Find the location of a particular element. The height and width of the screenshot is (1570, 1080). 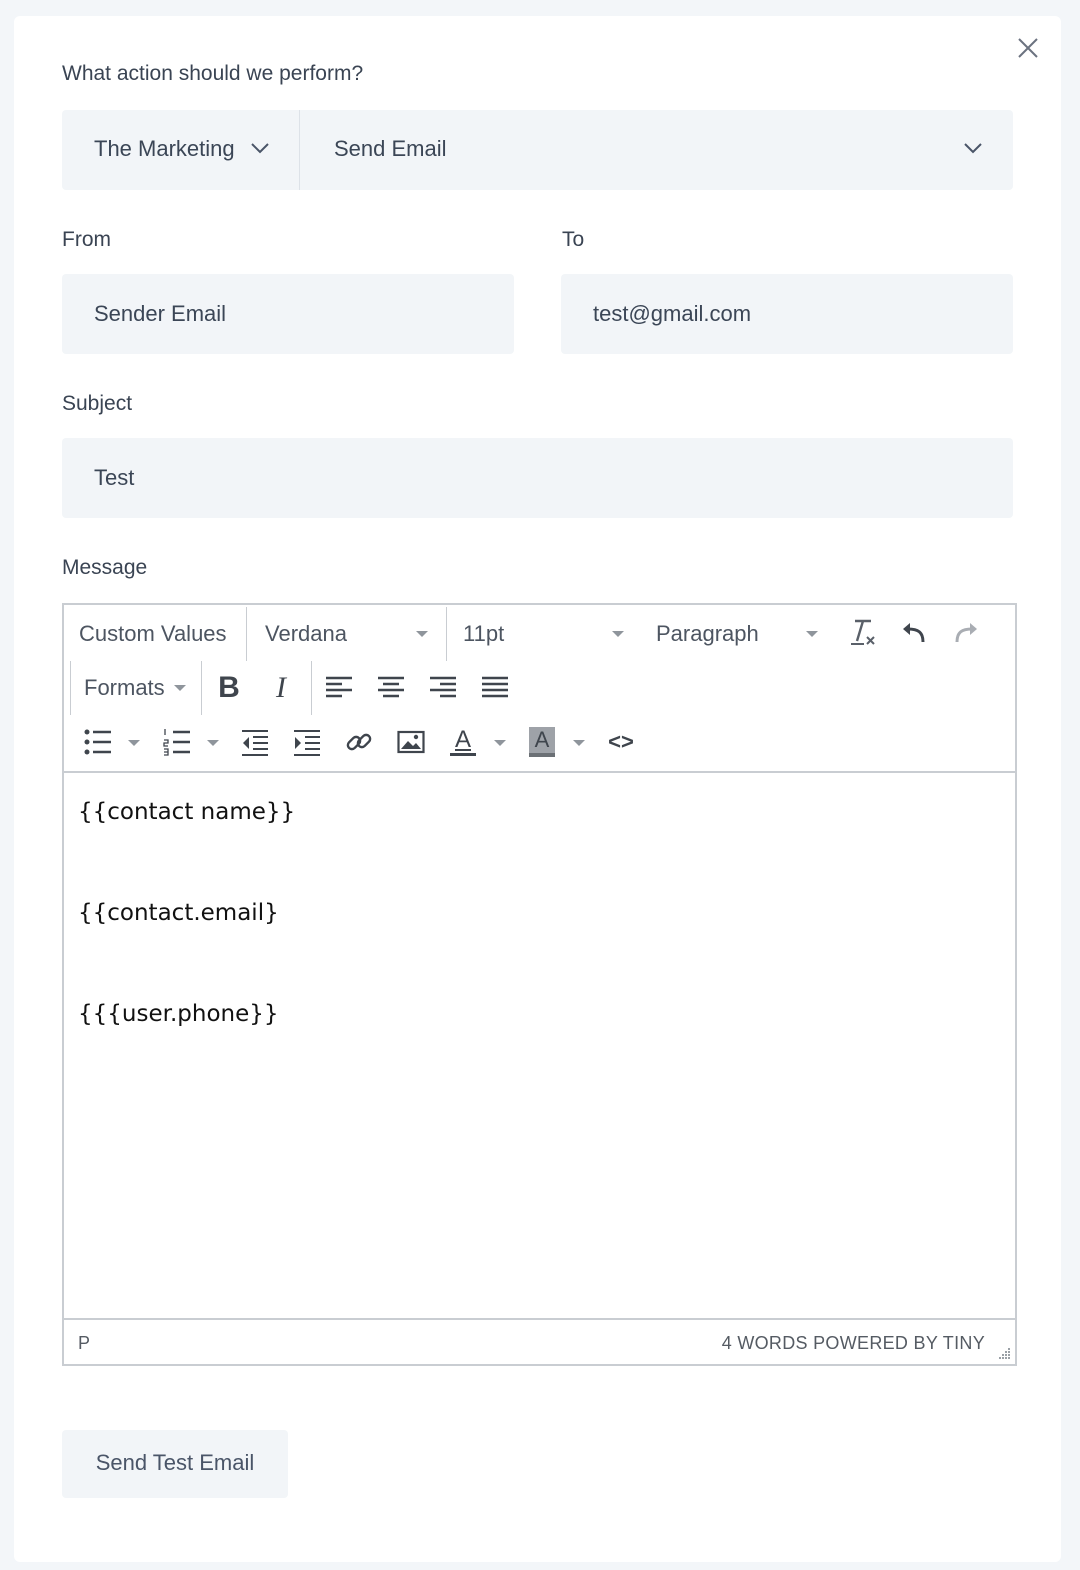

align-left-button is located at coordinates (339, 688).